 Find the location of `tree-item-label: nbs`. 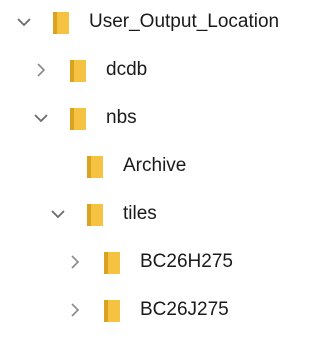

tree-item-label: nbs is located at coordinates (121, 117).